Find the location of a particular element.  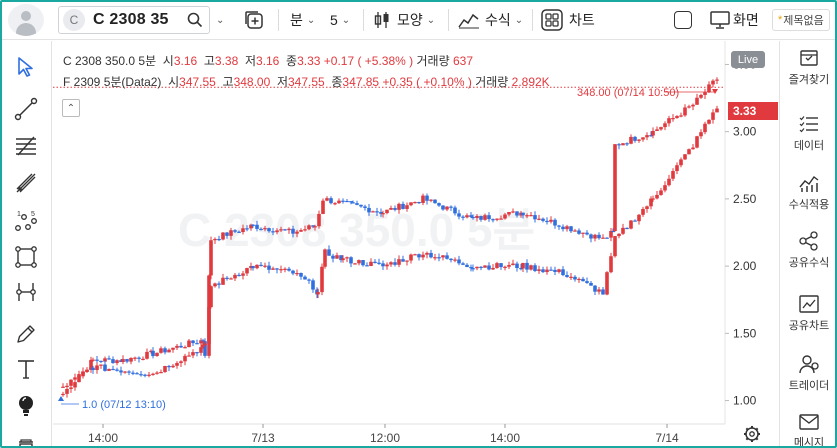

alert-tool is located at coordinates (26, 406).